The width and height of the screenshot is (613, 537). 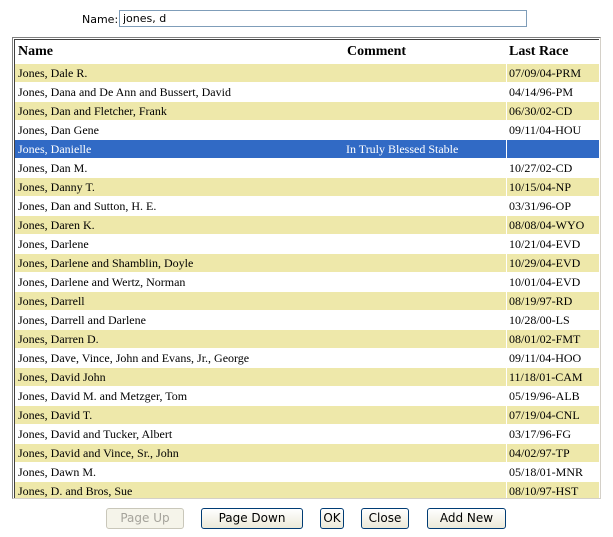 What do you see at coordinates (82, 320) in the screenshot?
I see `cell-name: Jones, Darrell and Darlene` at bounding box center [82, 320].